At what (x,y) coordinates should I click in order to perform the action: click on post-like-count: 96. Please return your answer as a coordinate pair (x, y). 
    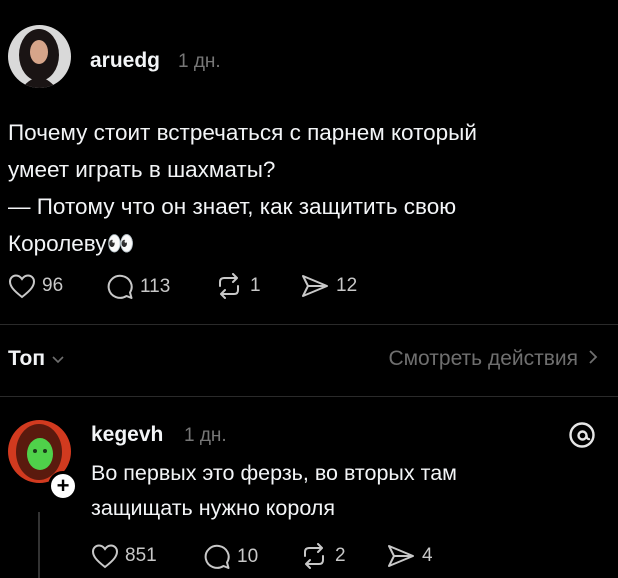
    Looking at the image, I should click on (53, 285).